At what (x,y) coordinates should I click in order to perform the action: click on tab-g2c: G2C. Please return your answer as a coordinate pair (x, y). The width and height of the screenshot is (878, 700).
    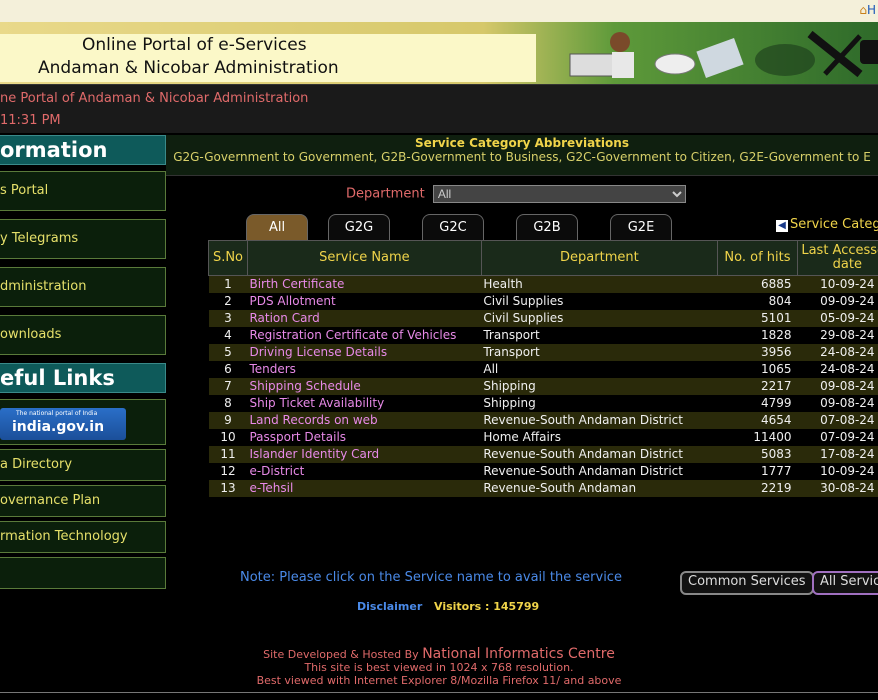
    Looking at the image, I should click on (453, 227).